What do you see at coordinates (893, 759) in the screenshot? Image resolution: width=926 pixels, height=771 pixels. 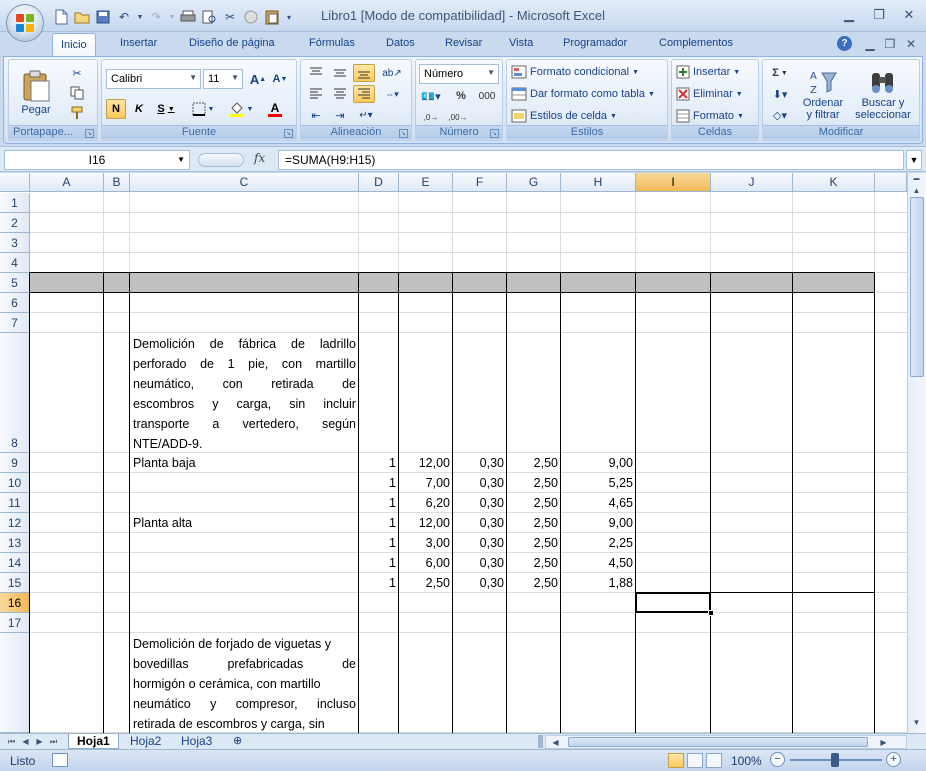 I see `zoom-in-icon: +` at bounding box center [893, 759].